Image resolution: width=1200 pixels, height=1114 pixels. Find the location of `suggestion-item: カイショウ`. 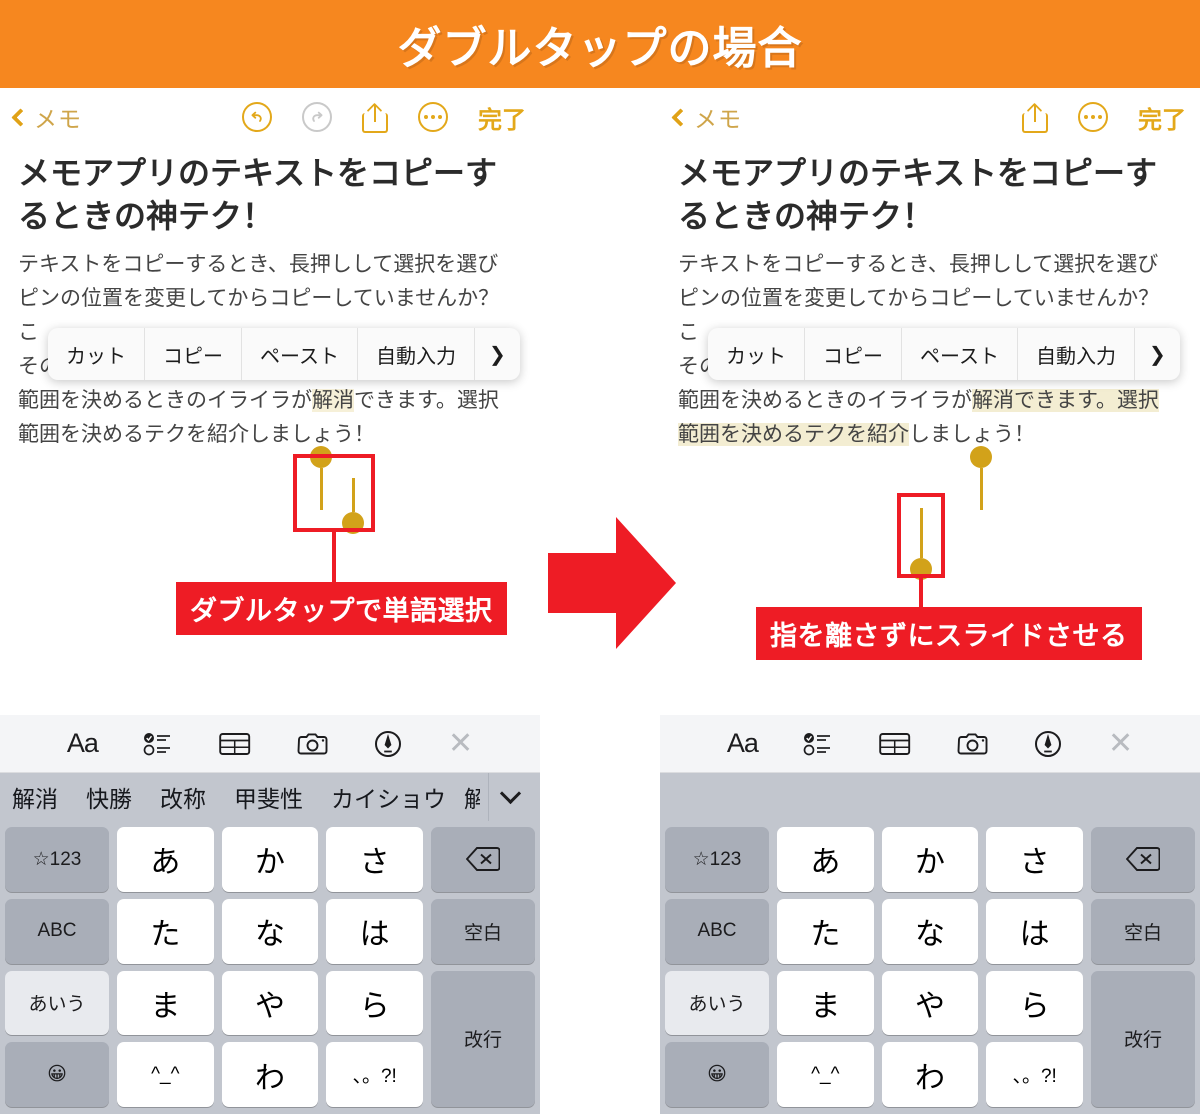

suggestion-item: カイショウ is located at coordinates (388, 797).